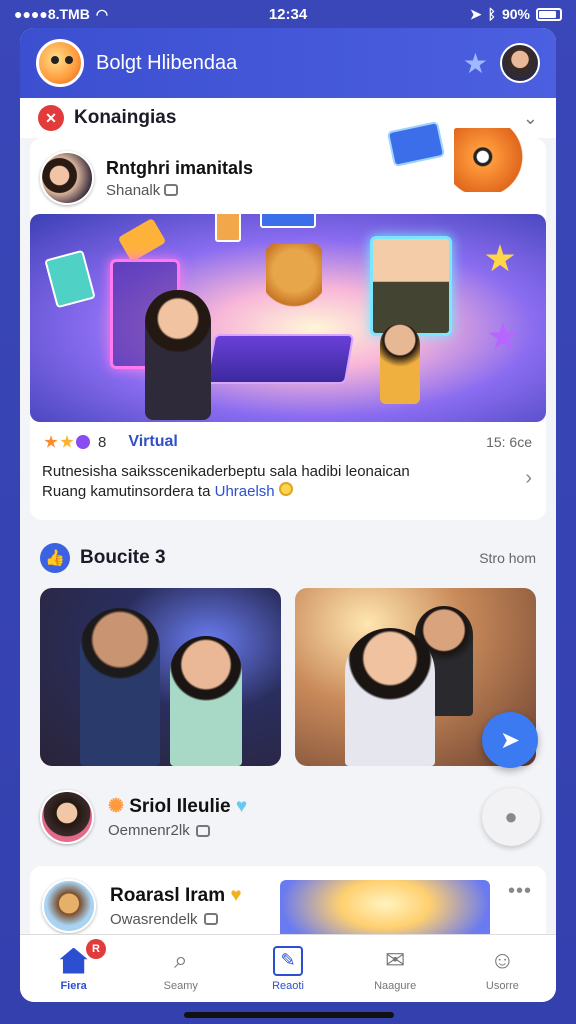  What do you see at coordinates (67, 178) in the screenshot?
I see `author-avatar` at bounding box center [67, 178].